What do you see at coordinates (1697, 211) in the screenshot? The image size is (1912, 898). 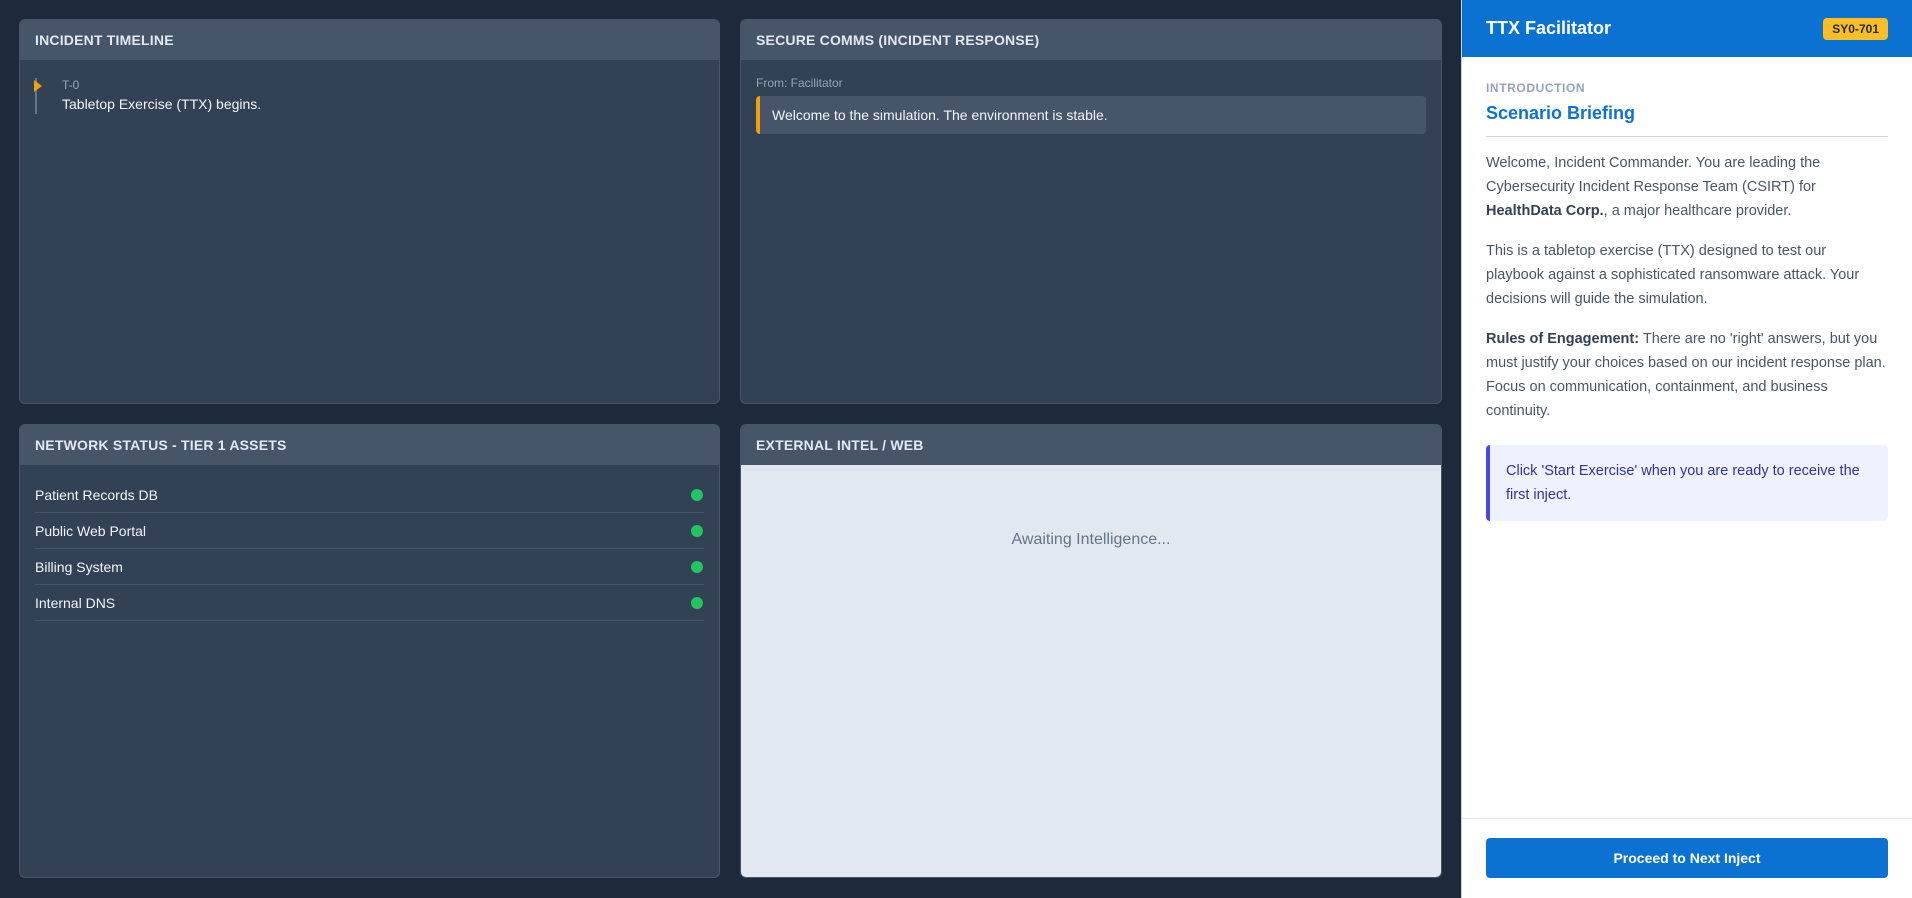 I see `briefing-text: , a major healthcare provider.` at bounding box center [1697, 211].